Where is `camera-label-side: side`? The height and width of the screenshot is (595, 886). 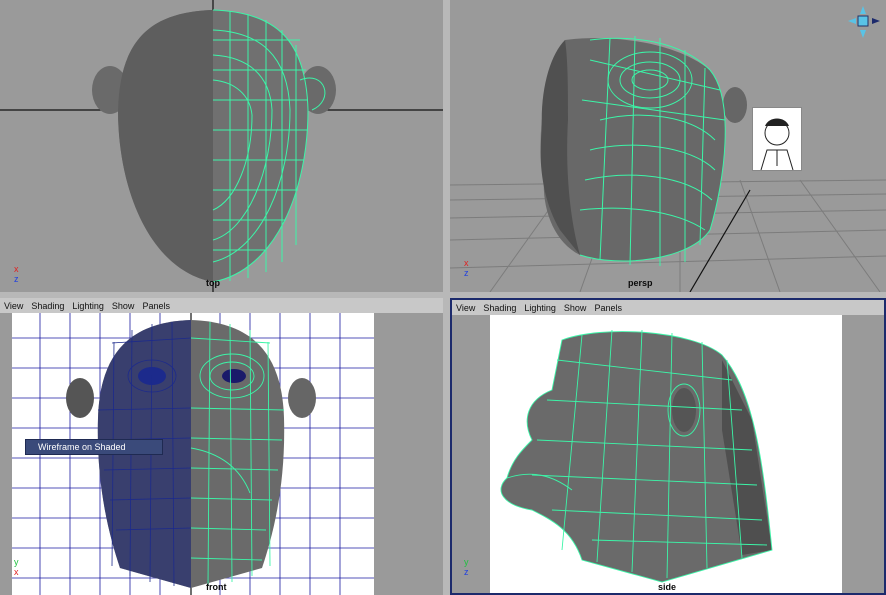 camera-label-side: side is located at coordinates (667, 587).